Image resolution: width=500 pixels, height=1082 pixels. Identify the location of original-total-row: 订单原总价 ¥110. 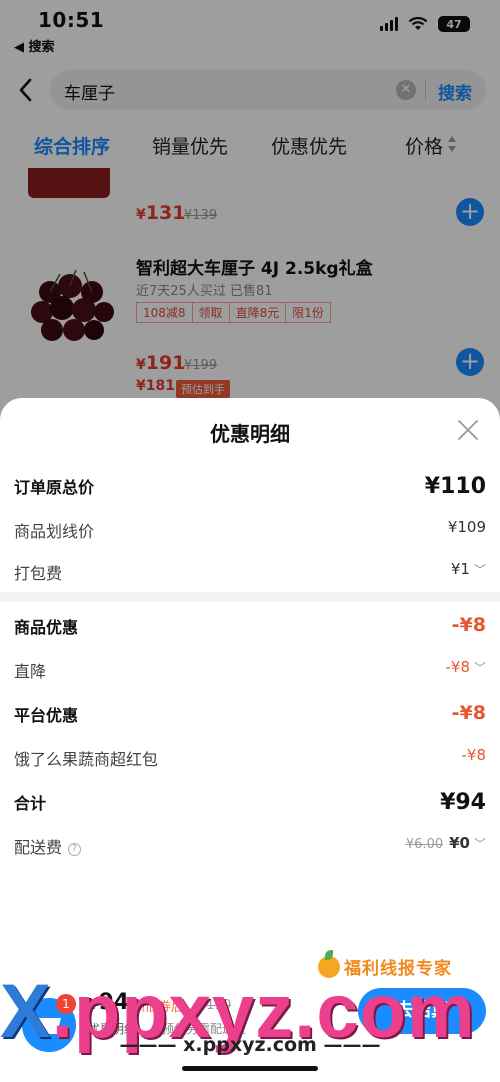
(250, 486).